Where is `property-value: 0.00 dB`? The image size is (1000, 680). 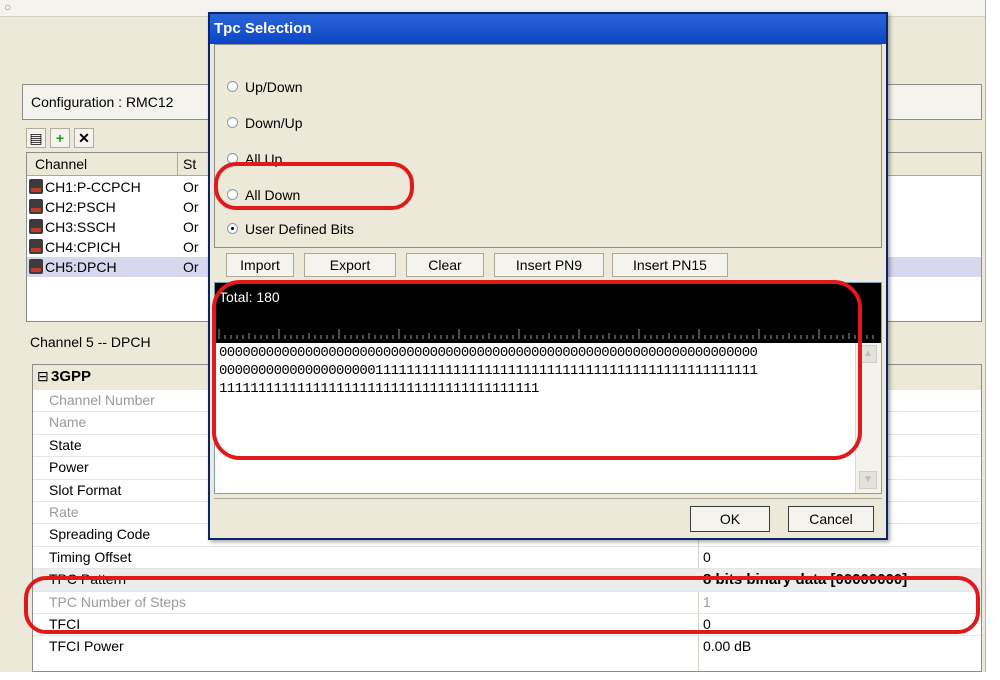
property-value: 0.00 dB is located at coordinates (727, 646).